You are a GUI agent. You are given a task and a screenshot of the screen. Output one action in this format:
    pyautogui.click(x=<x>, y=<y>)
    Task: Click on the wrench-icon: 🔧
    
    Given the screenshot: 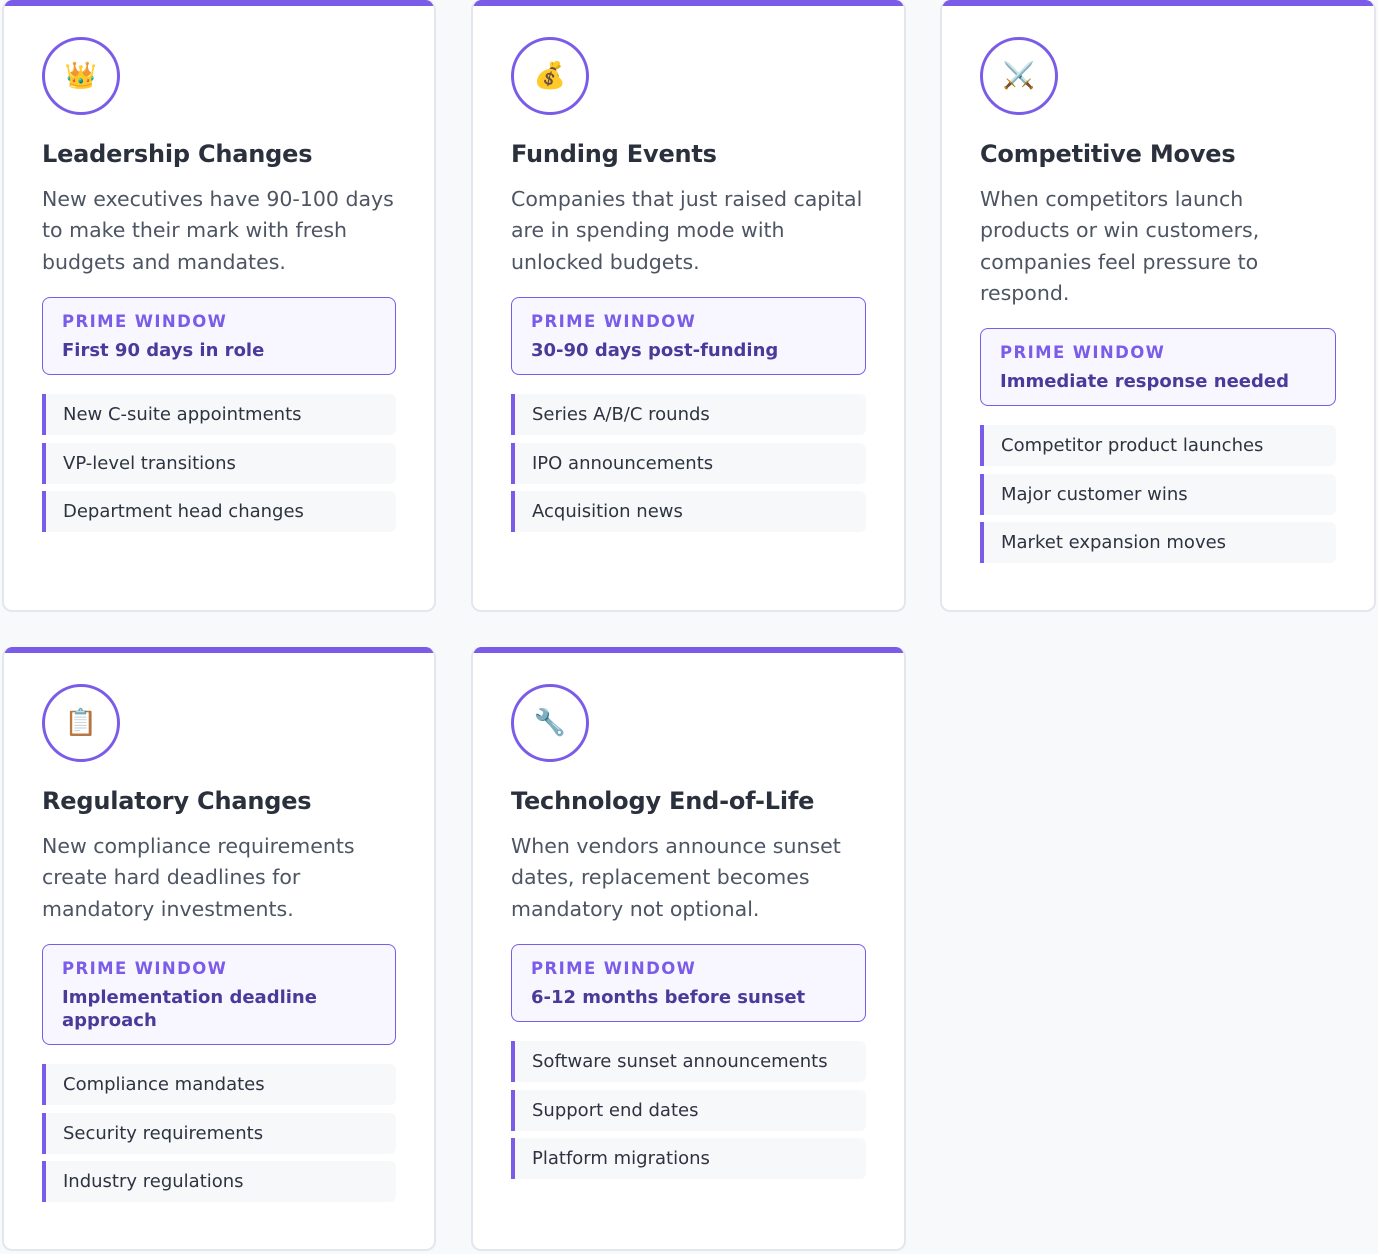 What is the action you would take?
    pyautogui.click(x=550, y=723)
    